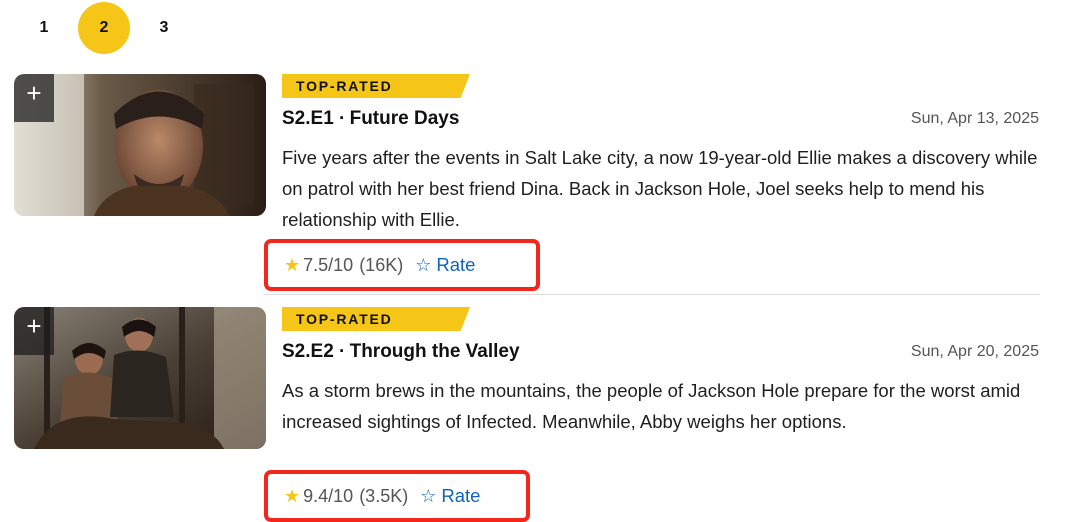  Describe the element at coordinates (328, 495) in the screenshot. I see `rating-value: 9.4/10` at that location.